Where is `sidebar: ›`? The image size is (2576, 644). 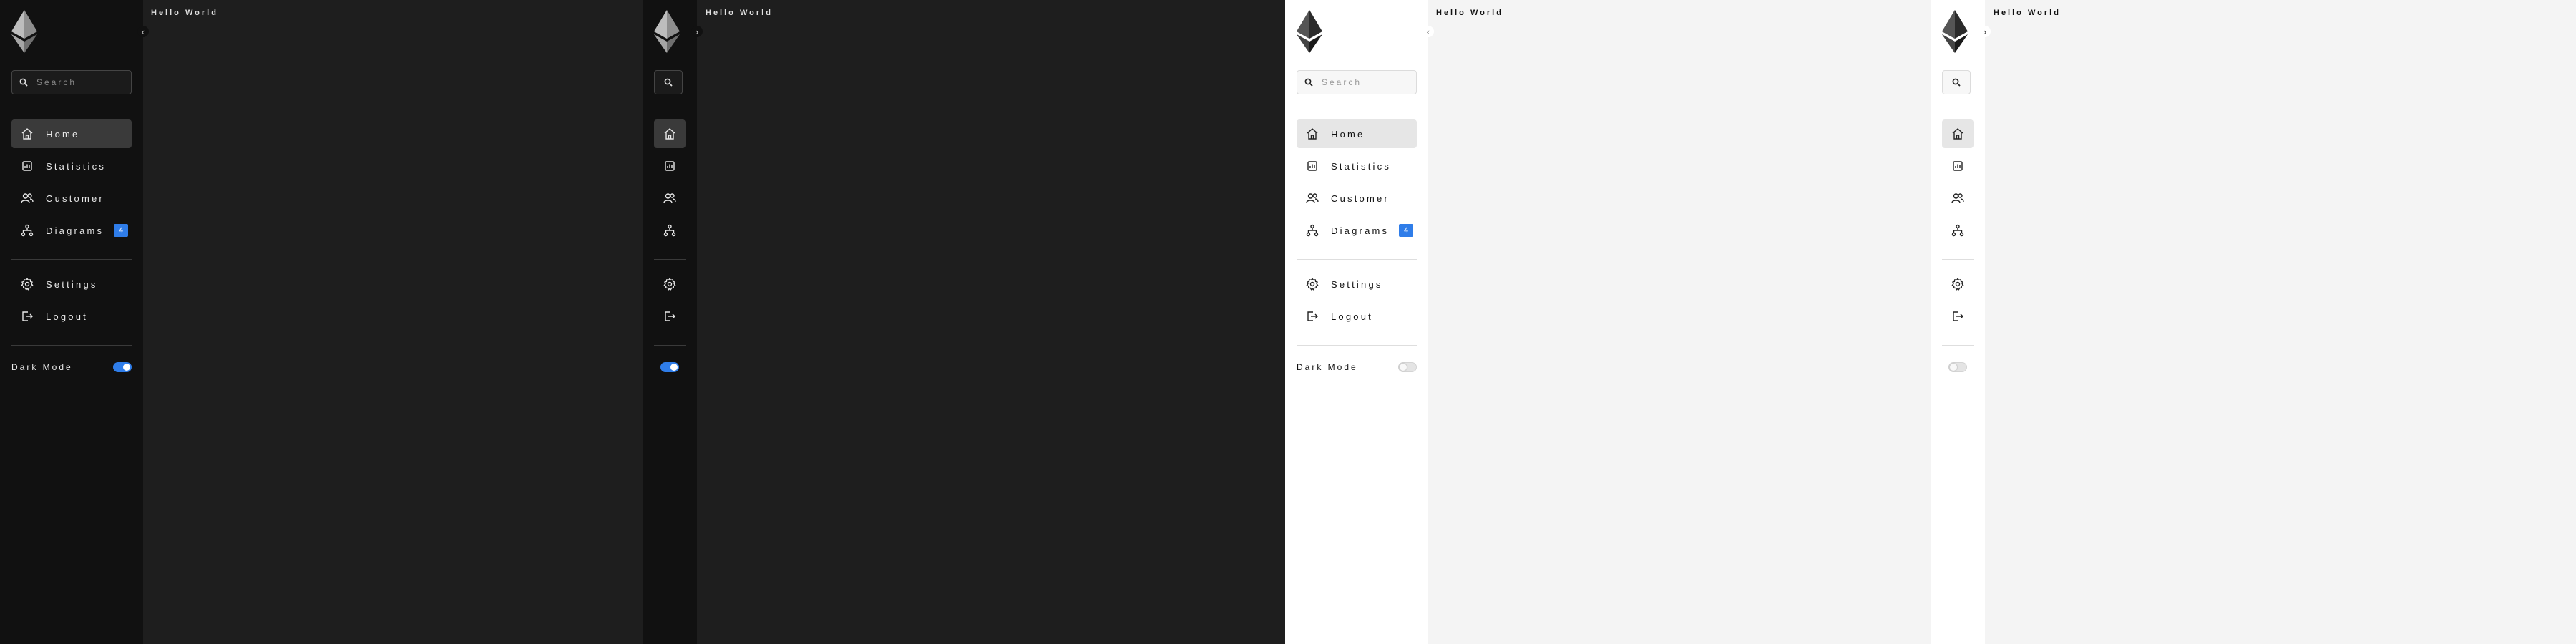
sidebar: › is located at coordinates (673, 322).